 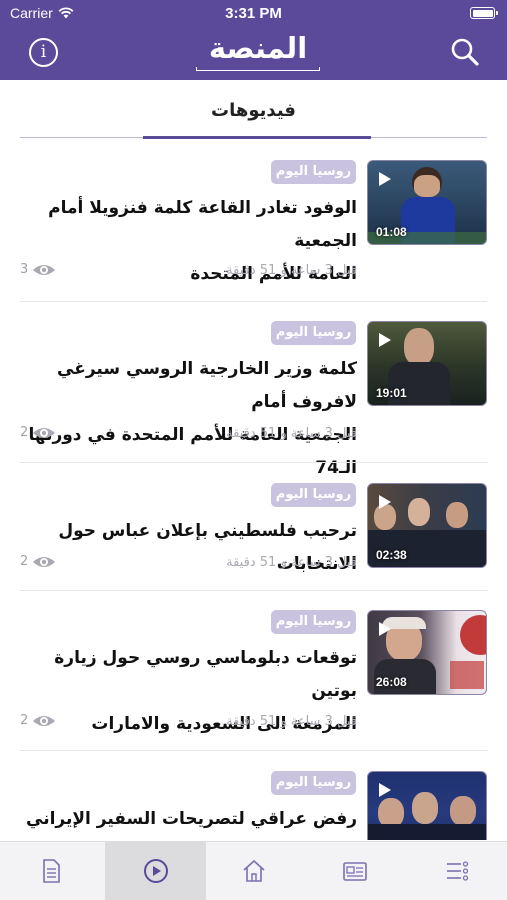 I want to click on newspaper-icon, so click(x=355, y=871).